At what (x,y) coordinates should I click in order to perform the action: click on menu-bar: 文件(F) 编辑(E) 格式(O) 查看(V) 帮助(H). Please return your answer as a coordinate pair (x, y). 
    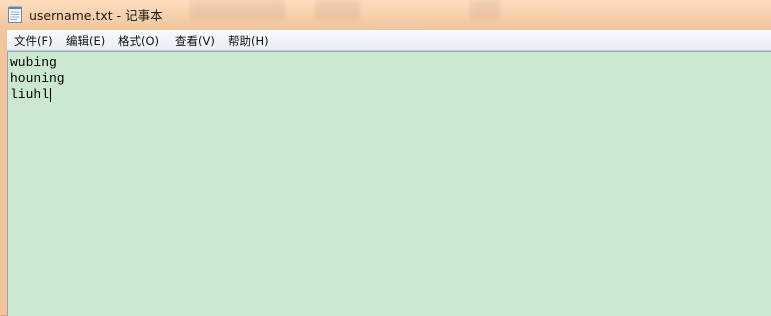
    Looking at the image, I should click on (389, 40).